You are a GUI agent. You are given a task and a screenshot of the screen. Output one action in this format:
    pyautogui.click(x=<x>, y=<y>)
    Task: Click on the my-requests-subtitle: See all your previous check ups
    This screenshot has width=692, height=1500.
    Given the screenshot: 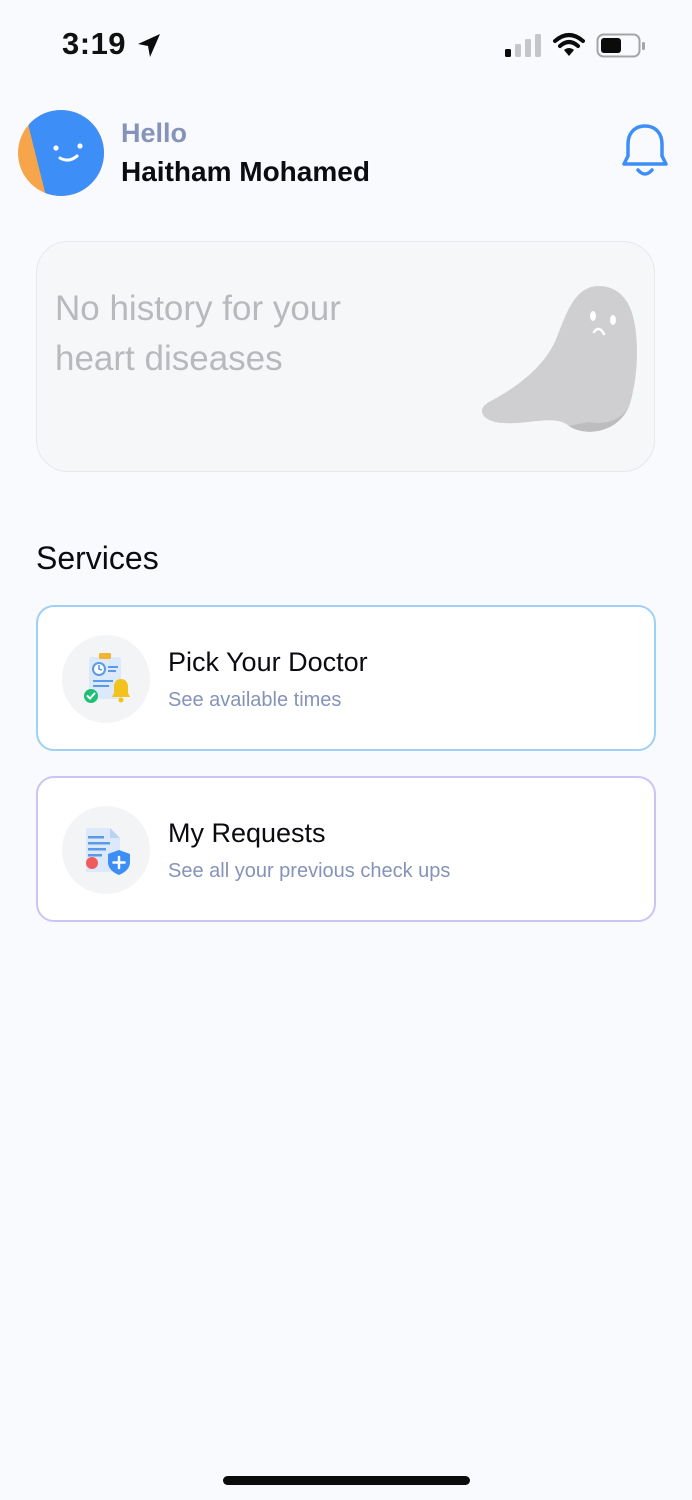 What is the action you would take?
    pyautogui.click(x=309, y=871)
    